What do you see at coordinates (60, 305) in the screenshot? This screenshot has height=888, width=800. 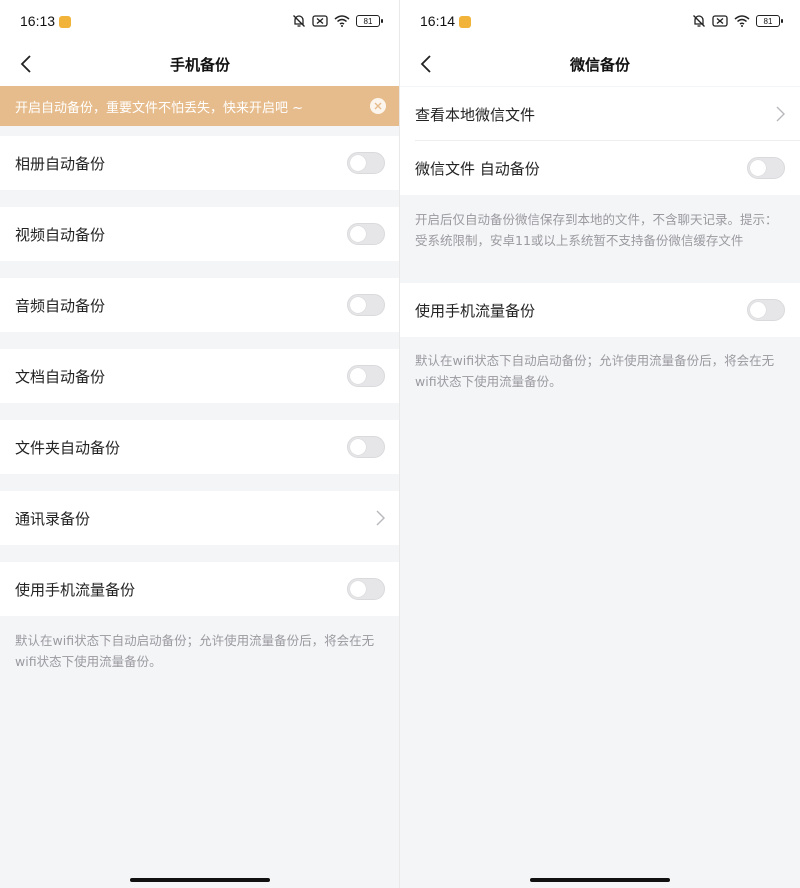 I see `row-label: 音频自动备份` at bounding box center [60, 305].